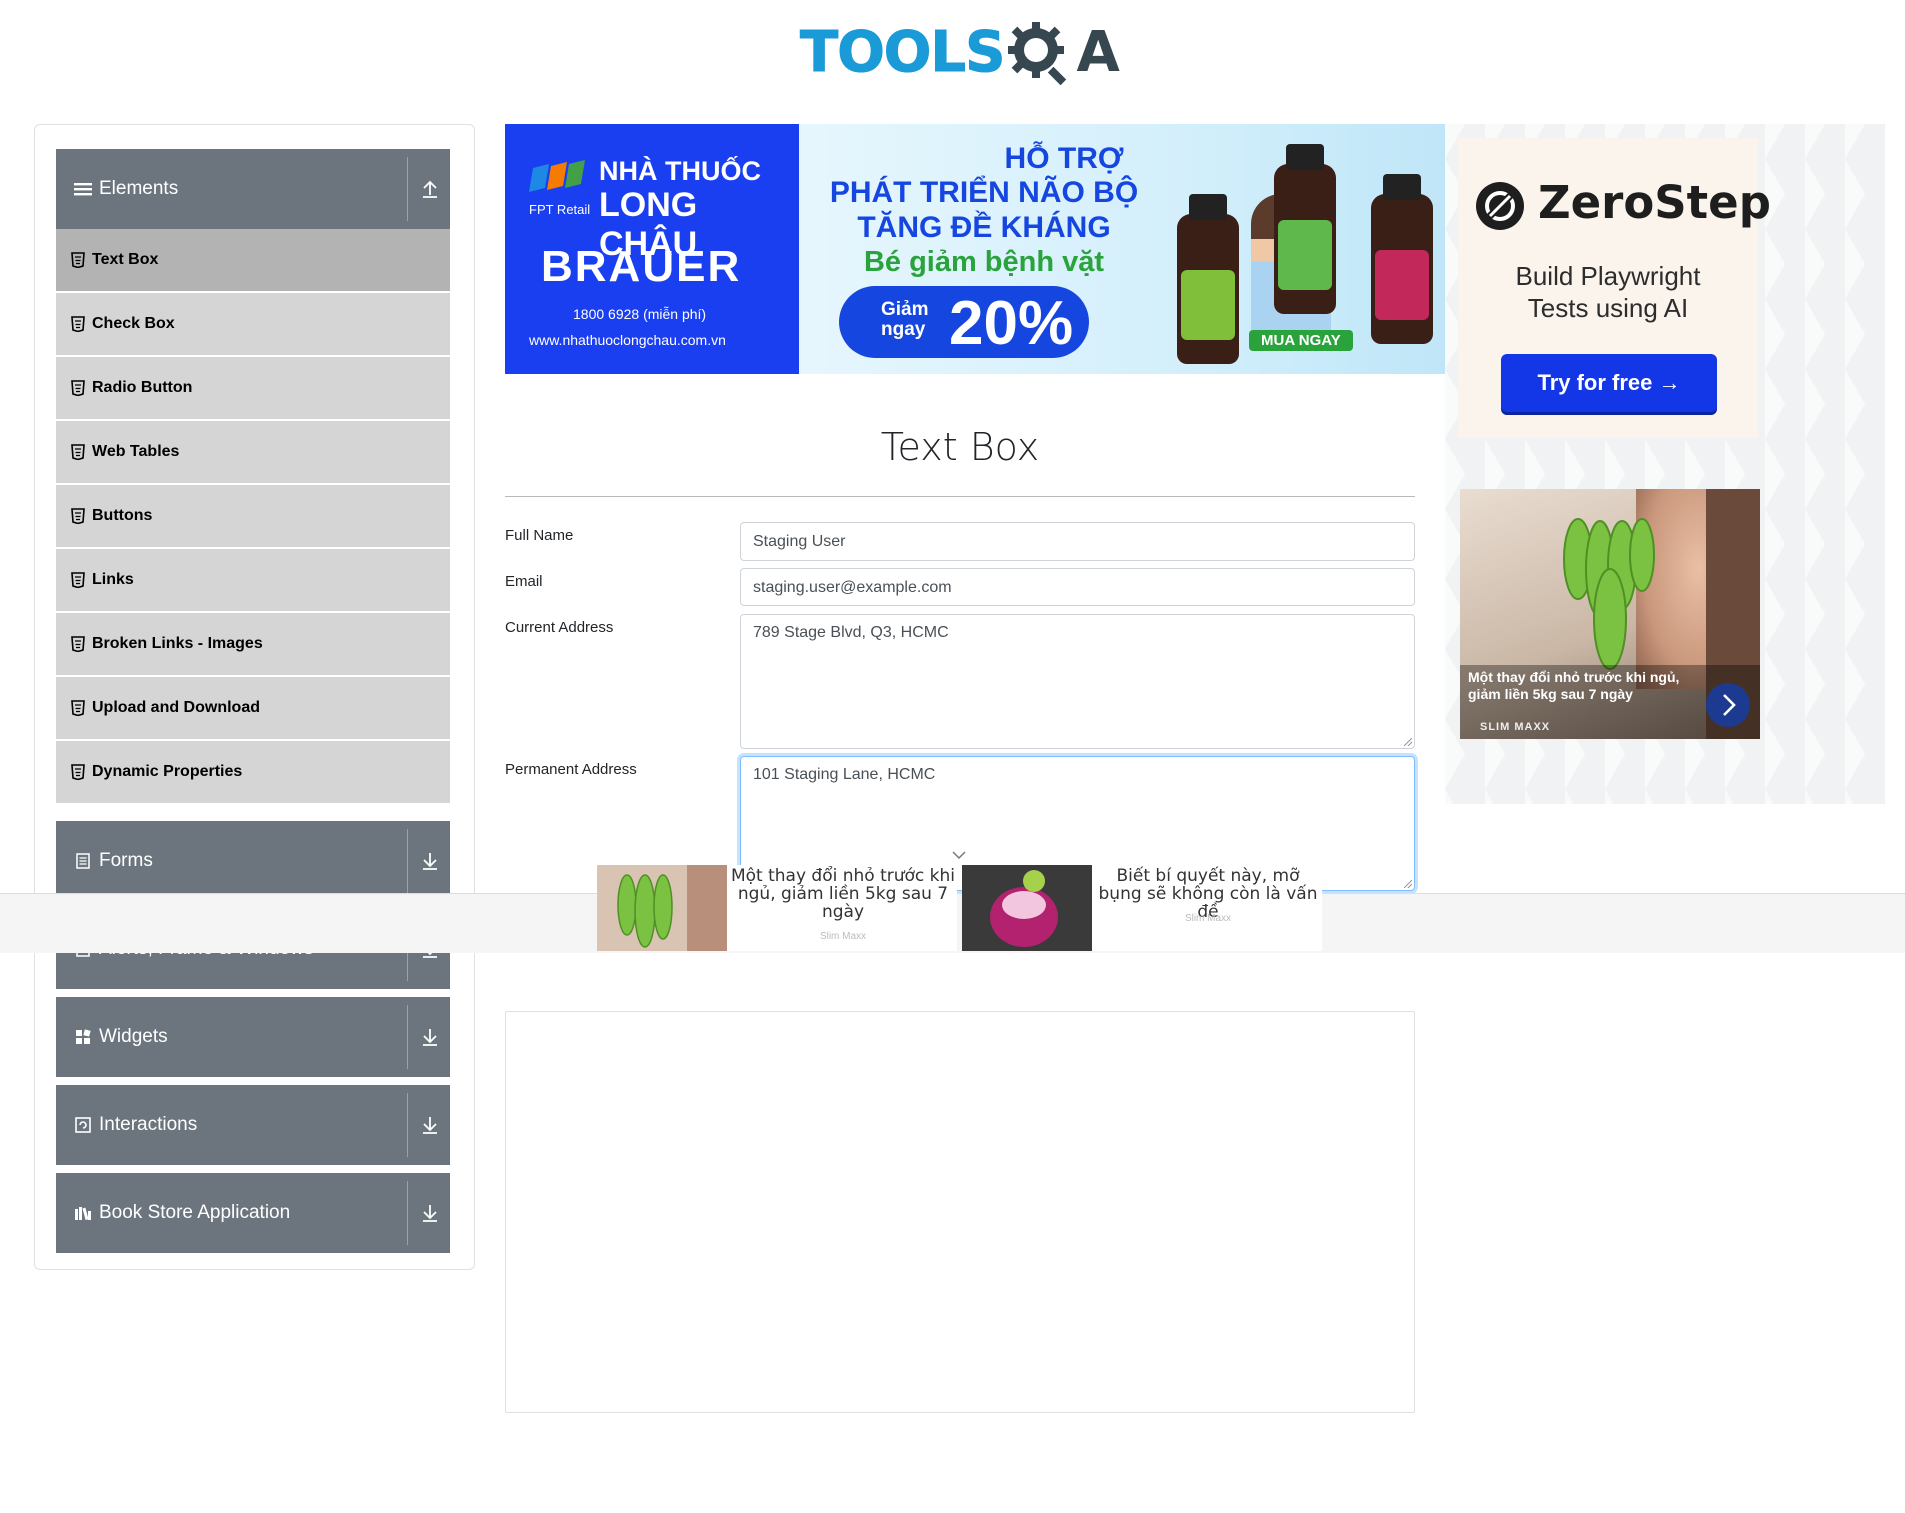 The image size is (1905, 1513). What do you see at coordinates (139, 188) in the screenshot?
I see `group-label: Elements` at bounding box center [139, 188].